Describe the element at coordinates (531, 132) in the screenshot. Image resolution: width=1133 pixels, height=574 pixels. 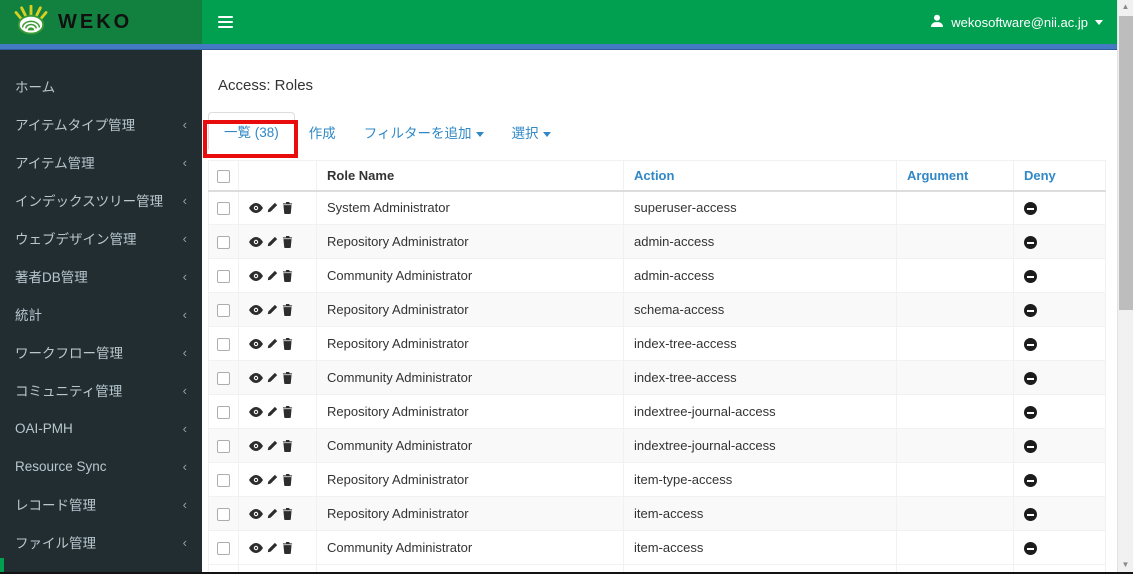
I see `tab-select: 選択` at that location.